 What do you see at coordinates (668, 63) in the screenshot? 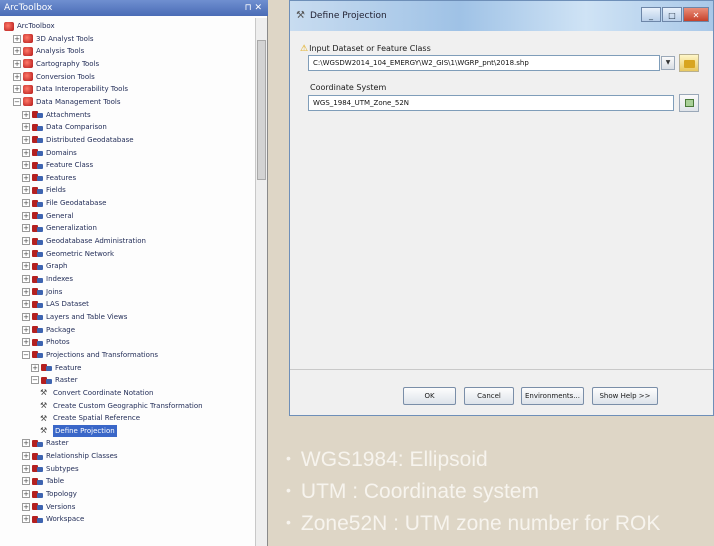
I see `dropdown-arrow-icon: ▼` at bounding box center [668, 63].